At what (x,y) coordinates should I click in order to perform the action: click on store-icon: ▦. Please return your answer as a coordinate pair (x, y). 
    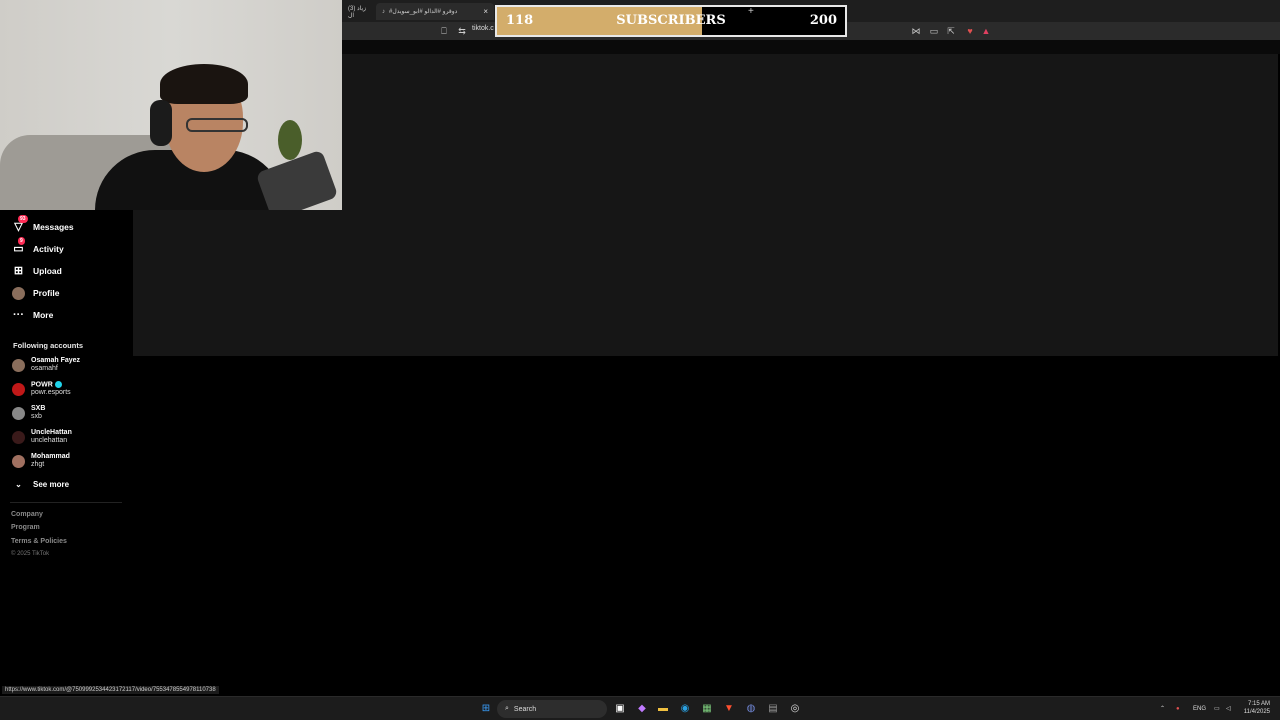
    Looking at the image, I should click on (707, 709).